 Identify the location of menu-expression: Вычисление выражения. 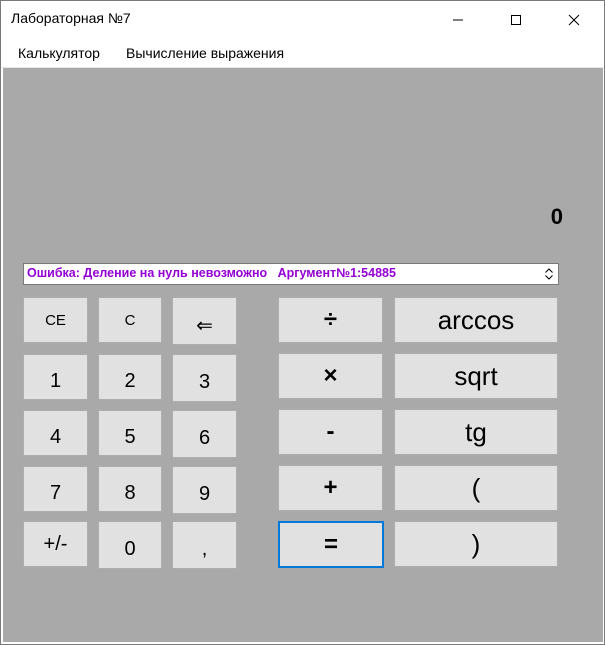
(205, 53).